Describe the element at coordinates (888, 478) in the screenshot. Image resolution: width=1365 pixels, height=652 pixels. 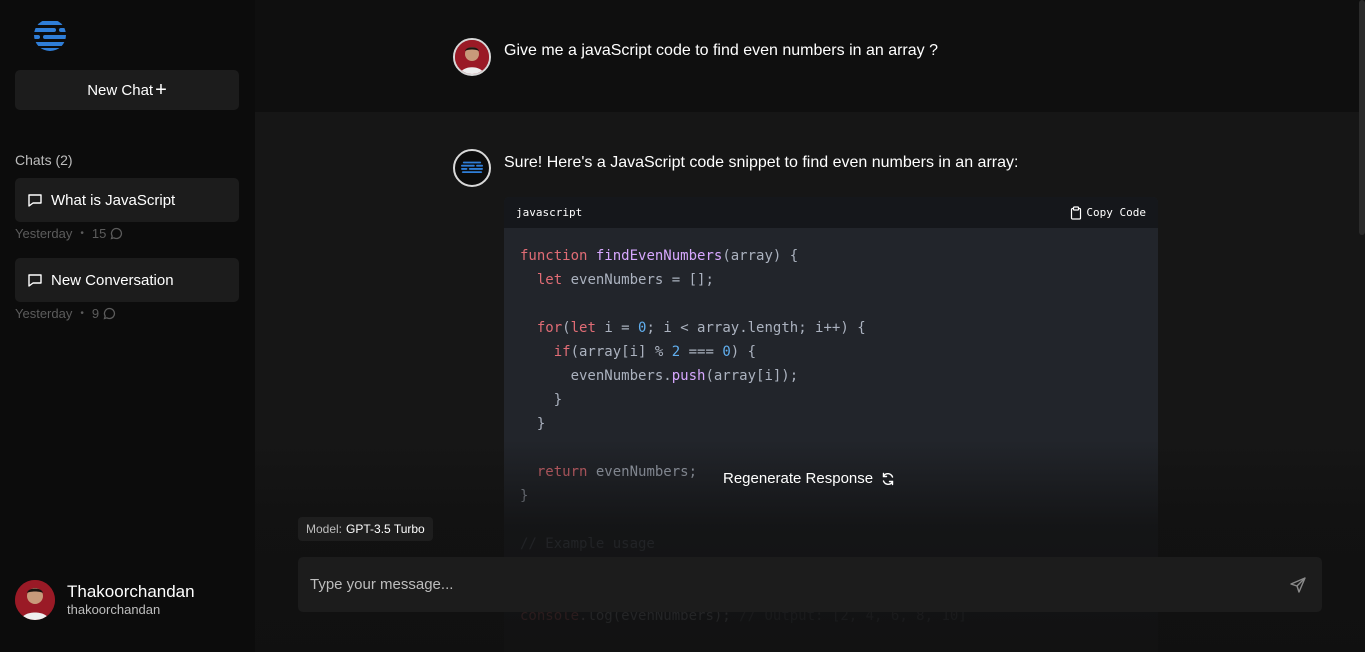
I see `refresh-icon` at that location.